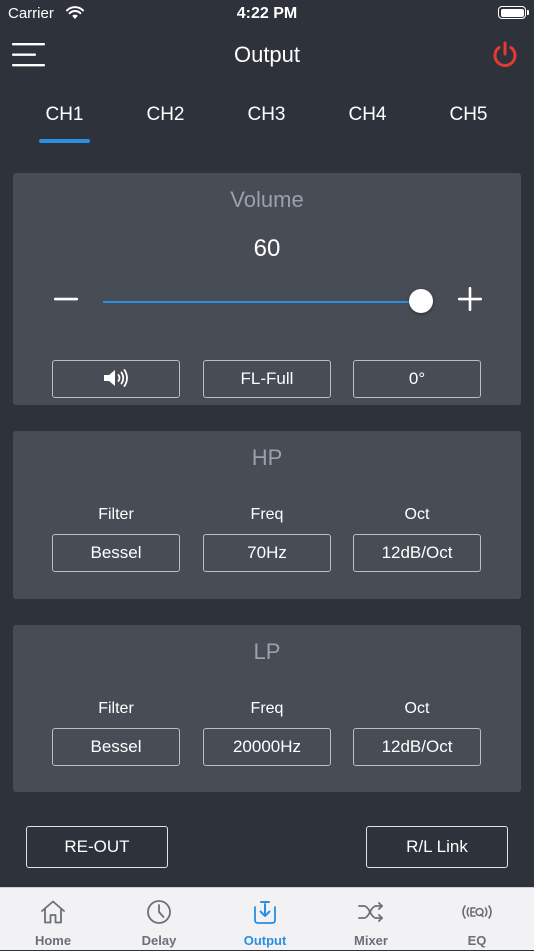 This screenshot has width=534, height=951. What do you see at coordinates (470, 299) in the screenshot?
I see `volume-increase-button` at bounding box center [470, 299].